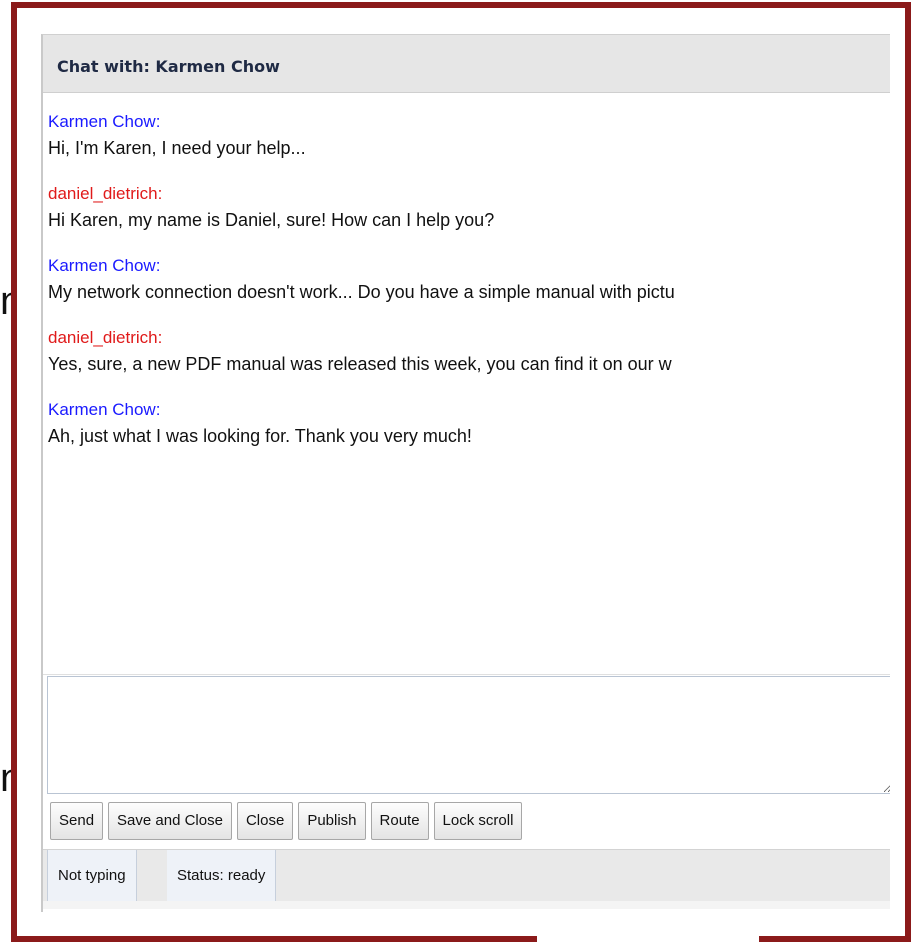 The width and height of the screenshot is (912, 945). What do you see at coordinates (222, 876) in the screenshot?
I see `connection-status: Status: ready` at bounding box center [222, 876].